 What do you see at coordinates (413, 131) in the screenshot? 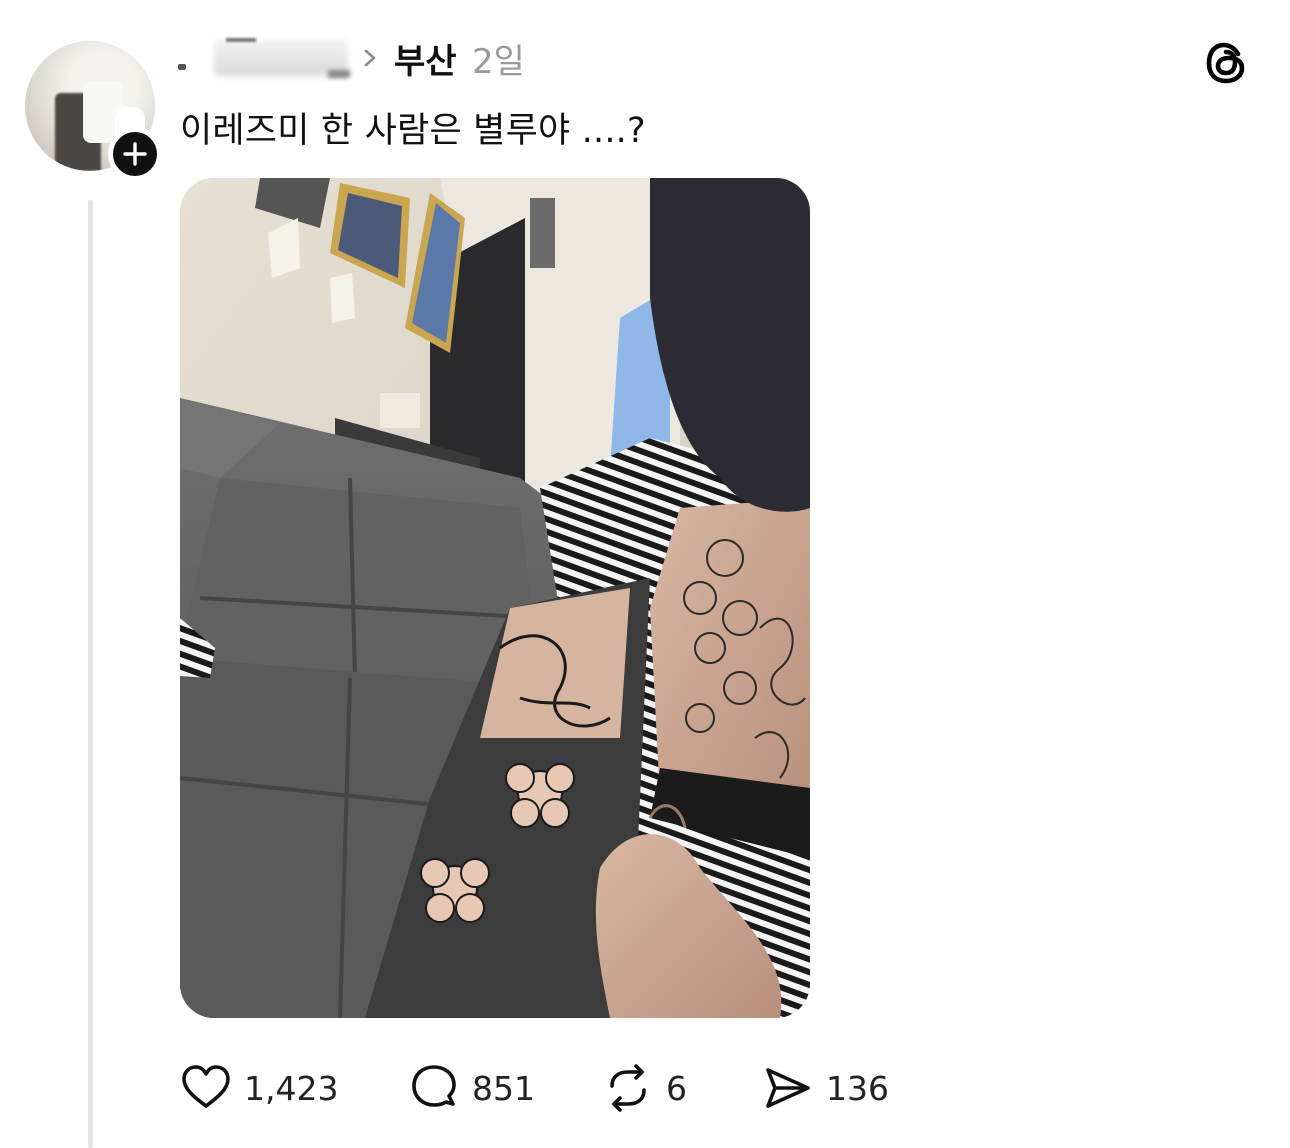
I see `post-text: 이레즈미 한 사람은 별루야 ....?` at bounding box center [413, 131].